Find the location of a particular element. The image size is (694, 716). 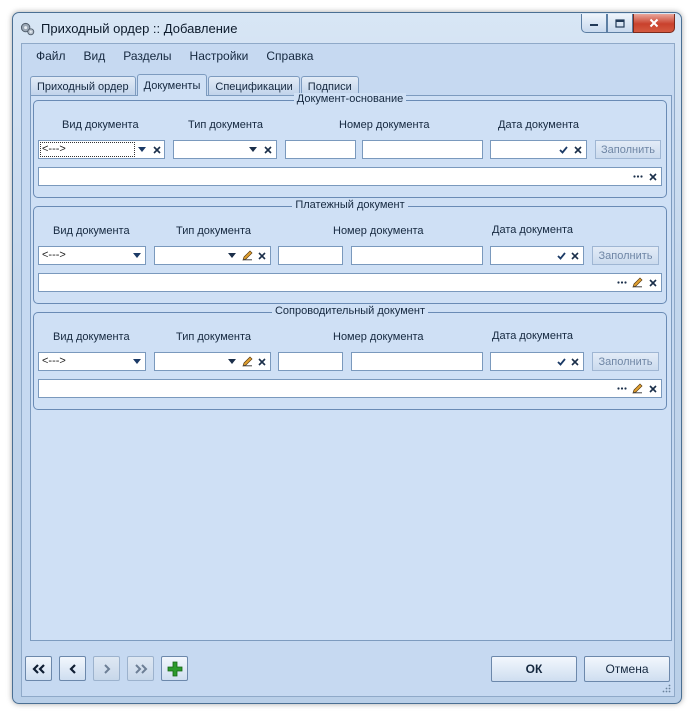

window-title: Приходный ордер :: Добавление is located at coordinates (139, 28).